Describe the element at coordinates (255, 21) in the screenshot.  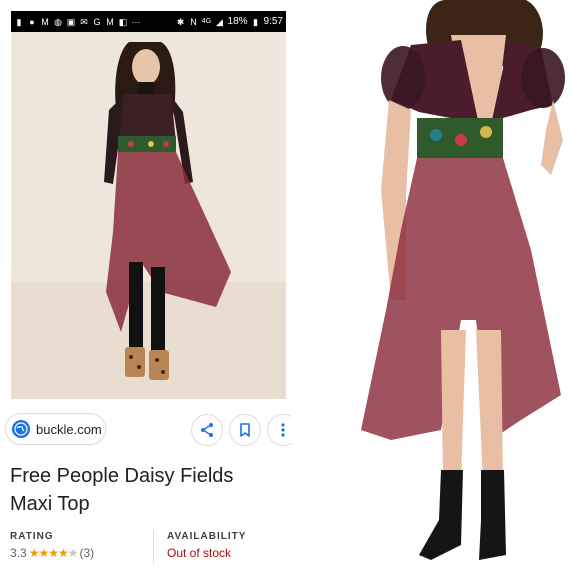
I see `battery-icon: ▮` at that location.